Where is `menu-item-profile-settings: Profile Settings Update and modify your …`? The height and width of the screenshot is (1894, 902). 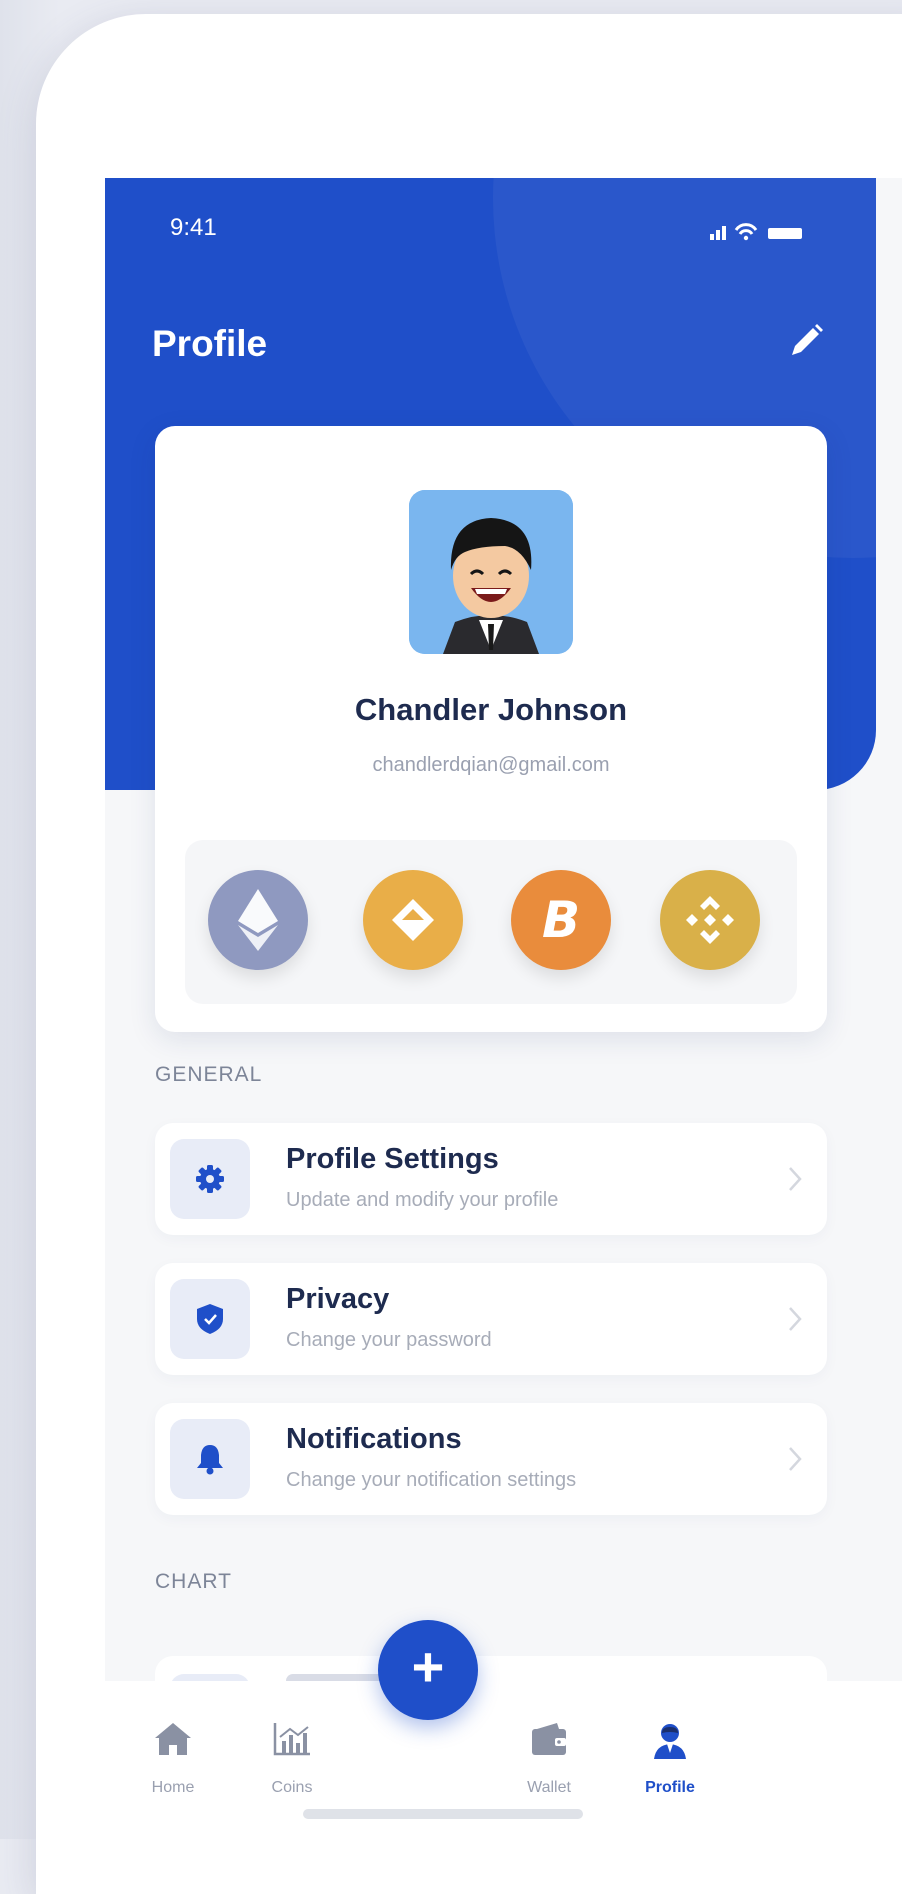 menu-item-profile-settings: Profile Settings Update and modify your … is located at coordinates (491, 1179).